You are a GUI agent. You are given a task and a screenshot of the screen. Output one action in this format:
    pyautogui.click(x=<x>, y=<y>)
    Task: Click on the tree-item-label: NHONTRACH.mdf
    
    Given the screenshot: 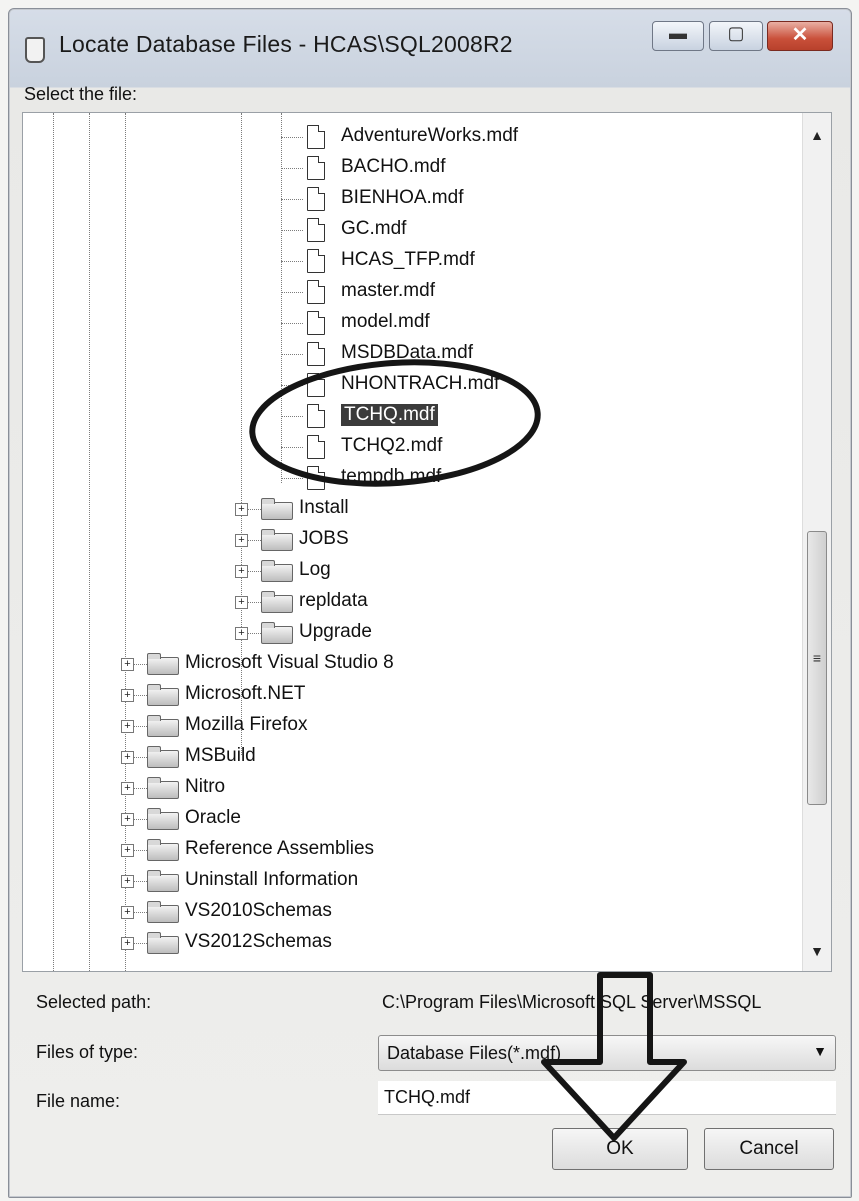 What is the action you would take?
    pyautogui.click(x=420, y=383)
    